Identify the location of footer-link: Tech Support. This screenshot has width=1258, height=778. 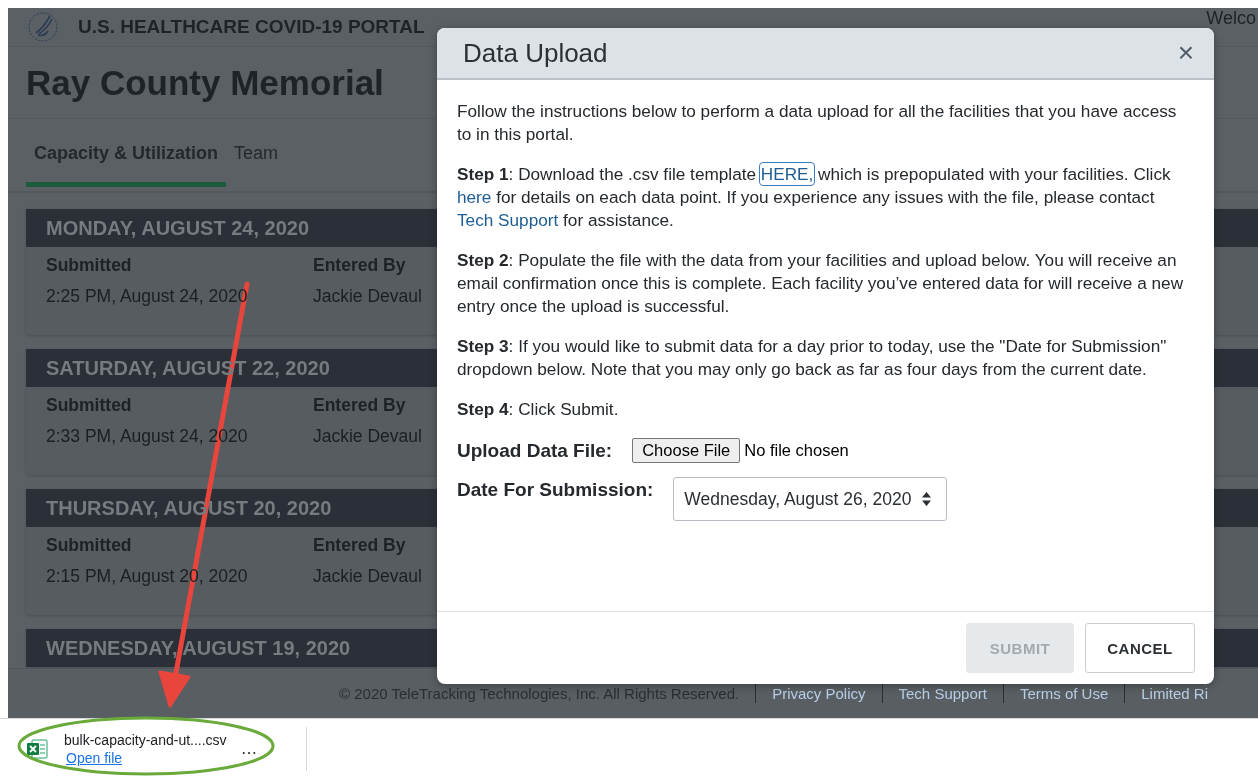
(942, 693).